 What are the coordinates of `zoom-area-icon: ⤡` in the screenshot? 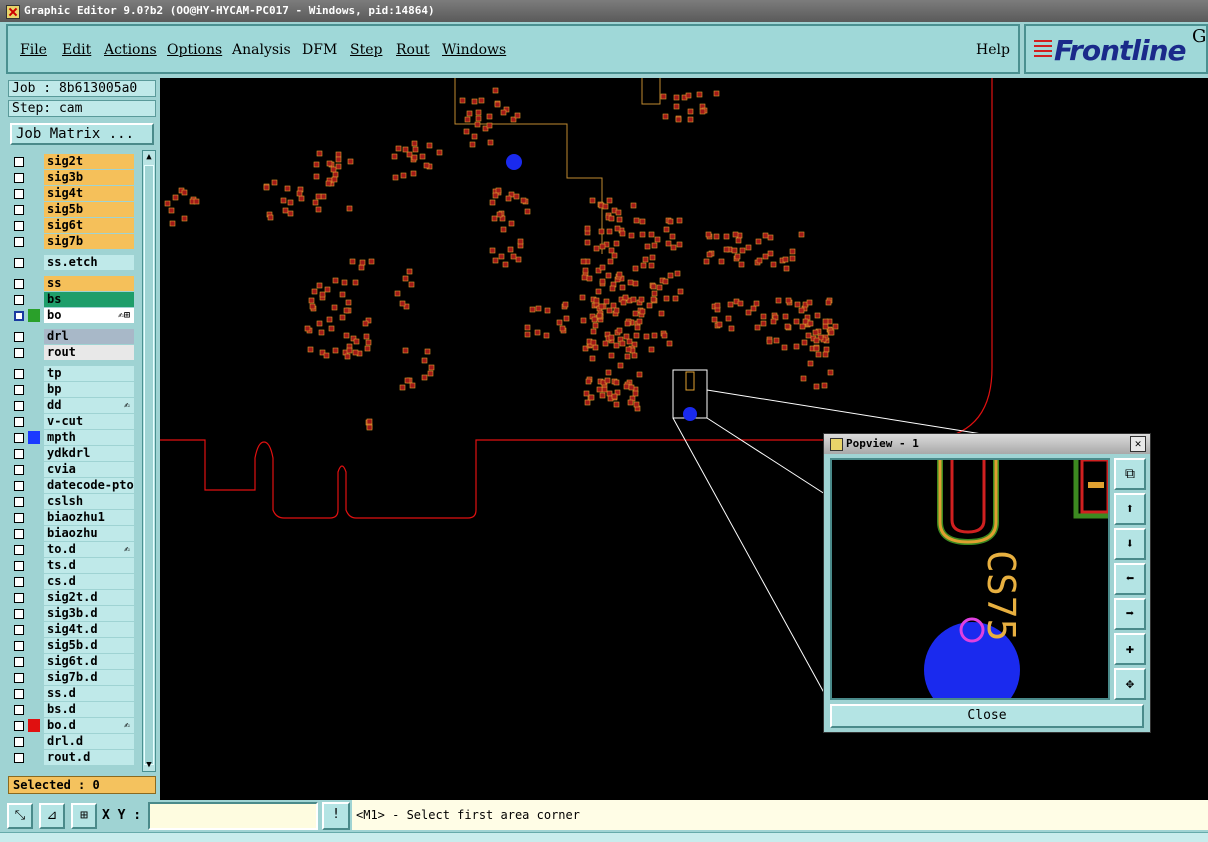 It's located at (20, 816).